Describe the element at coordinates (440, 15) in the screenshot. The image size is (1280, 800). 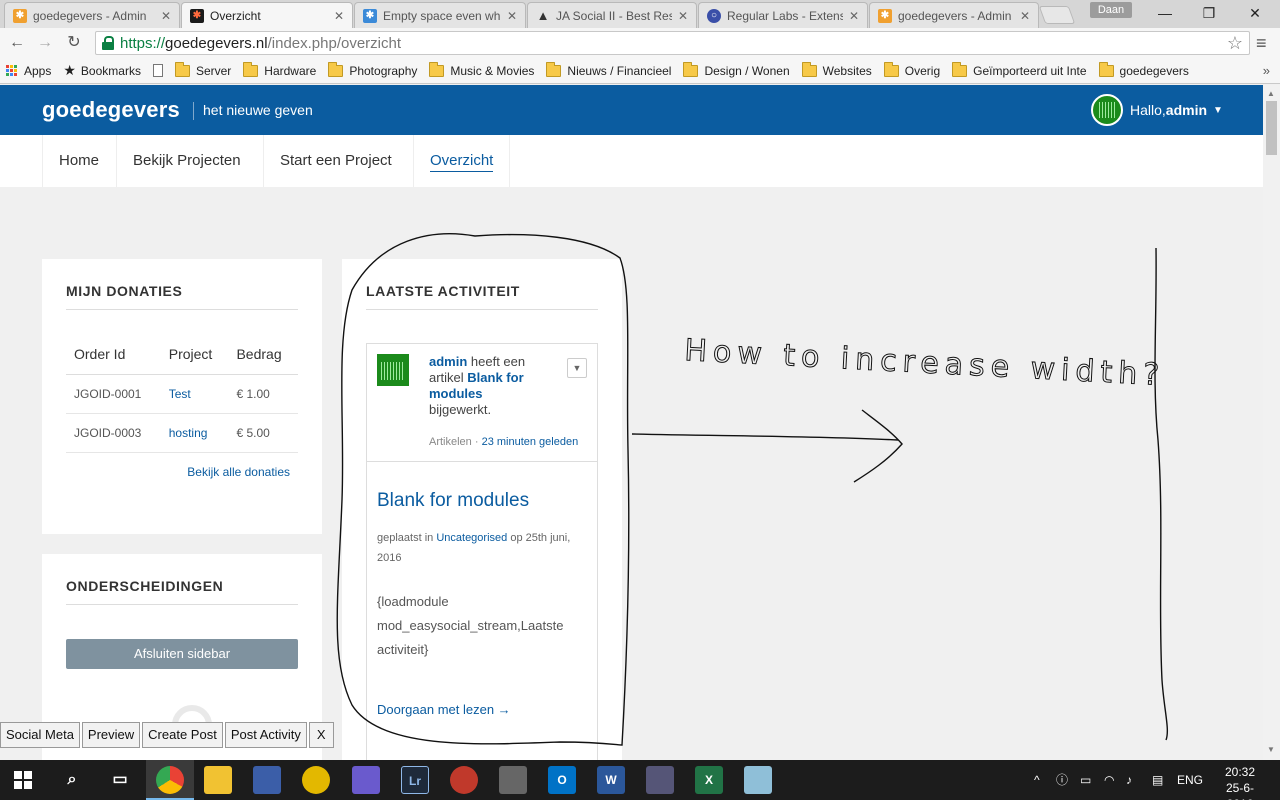
I see `browser-tab-3: ✱ Empty space even wh ✕` at that location.